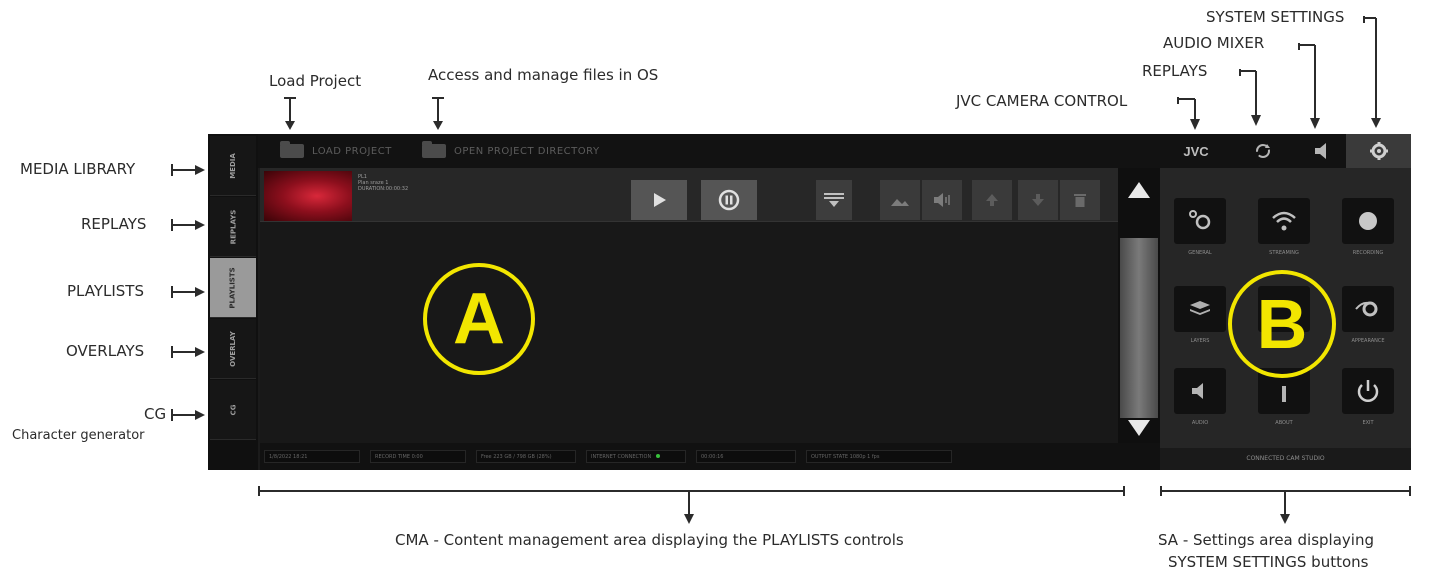 The height and width of the screenshot is (575, 1429). I want to click on power-icon, so click(1368, 391).